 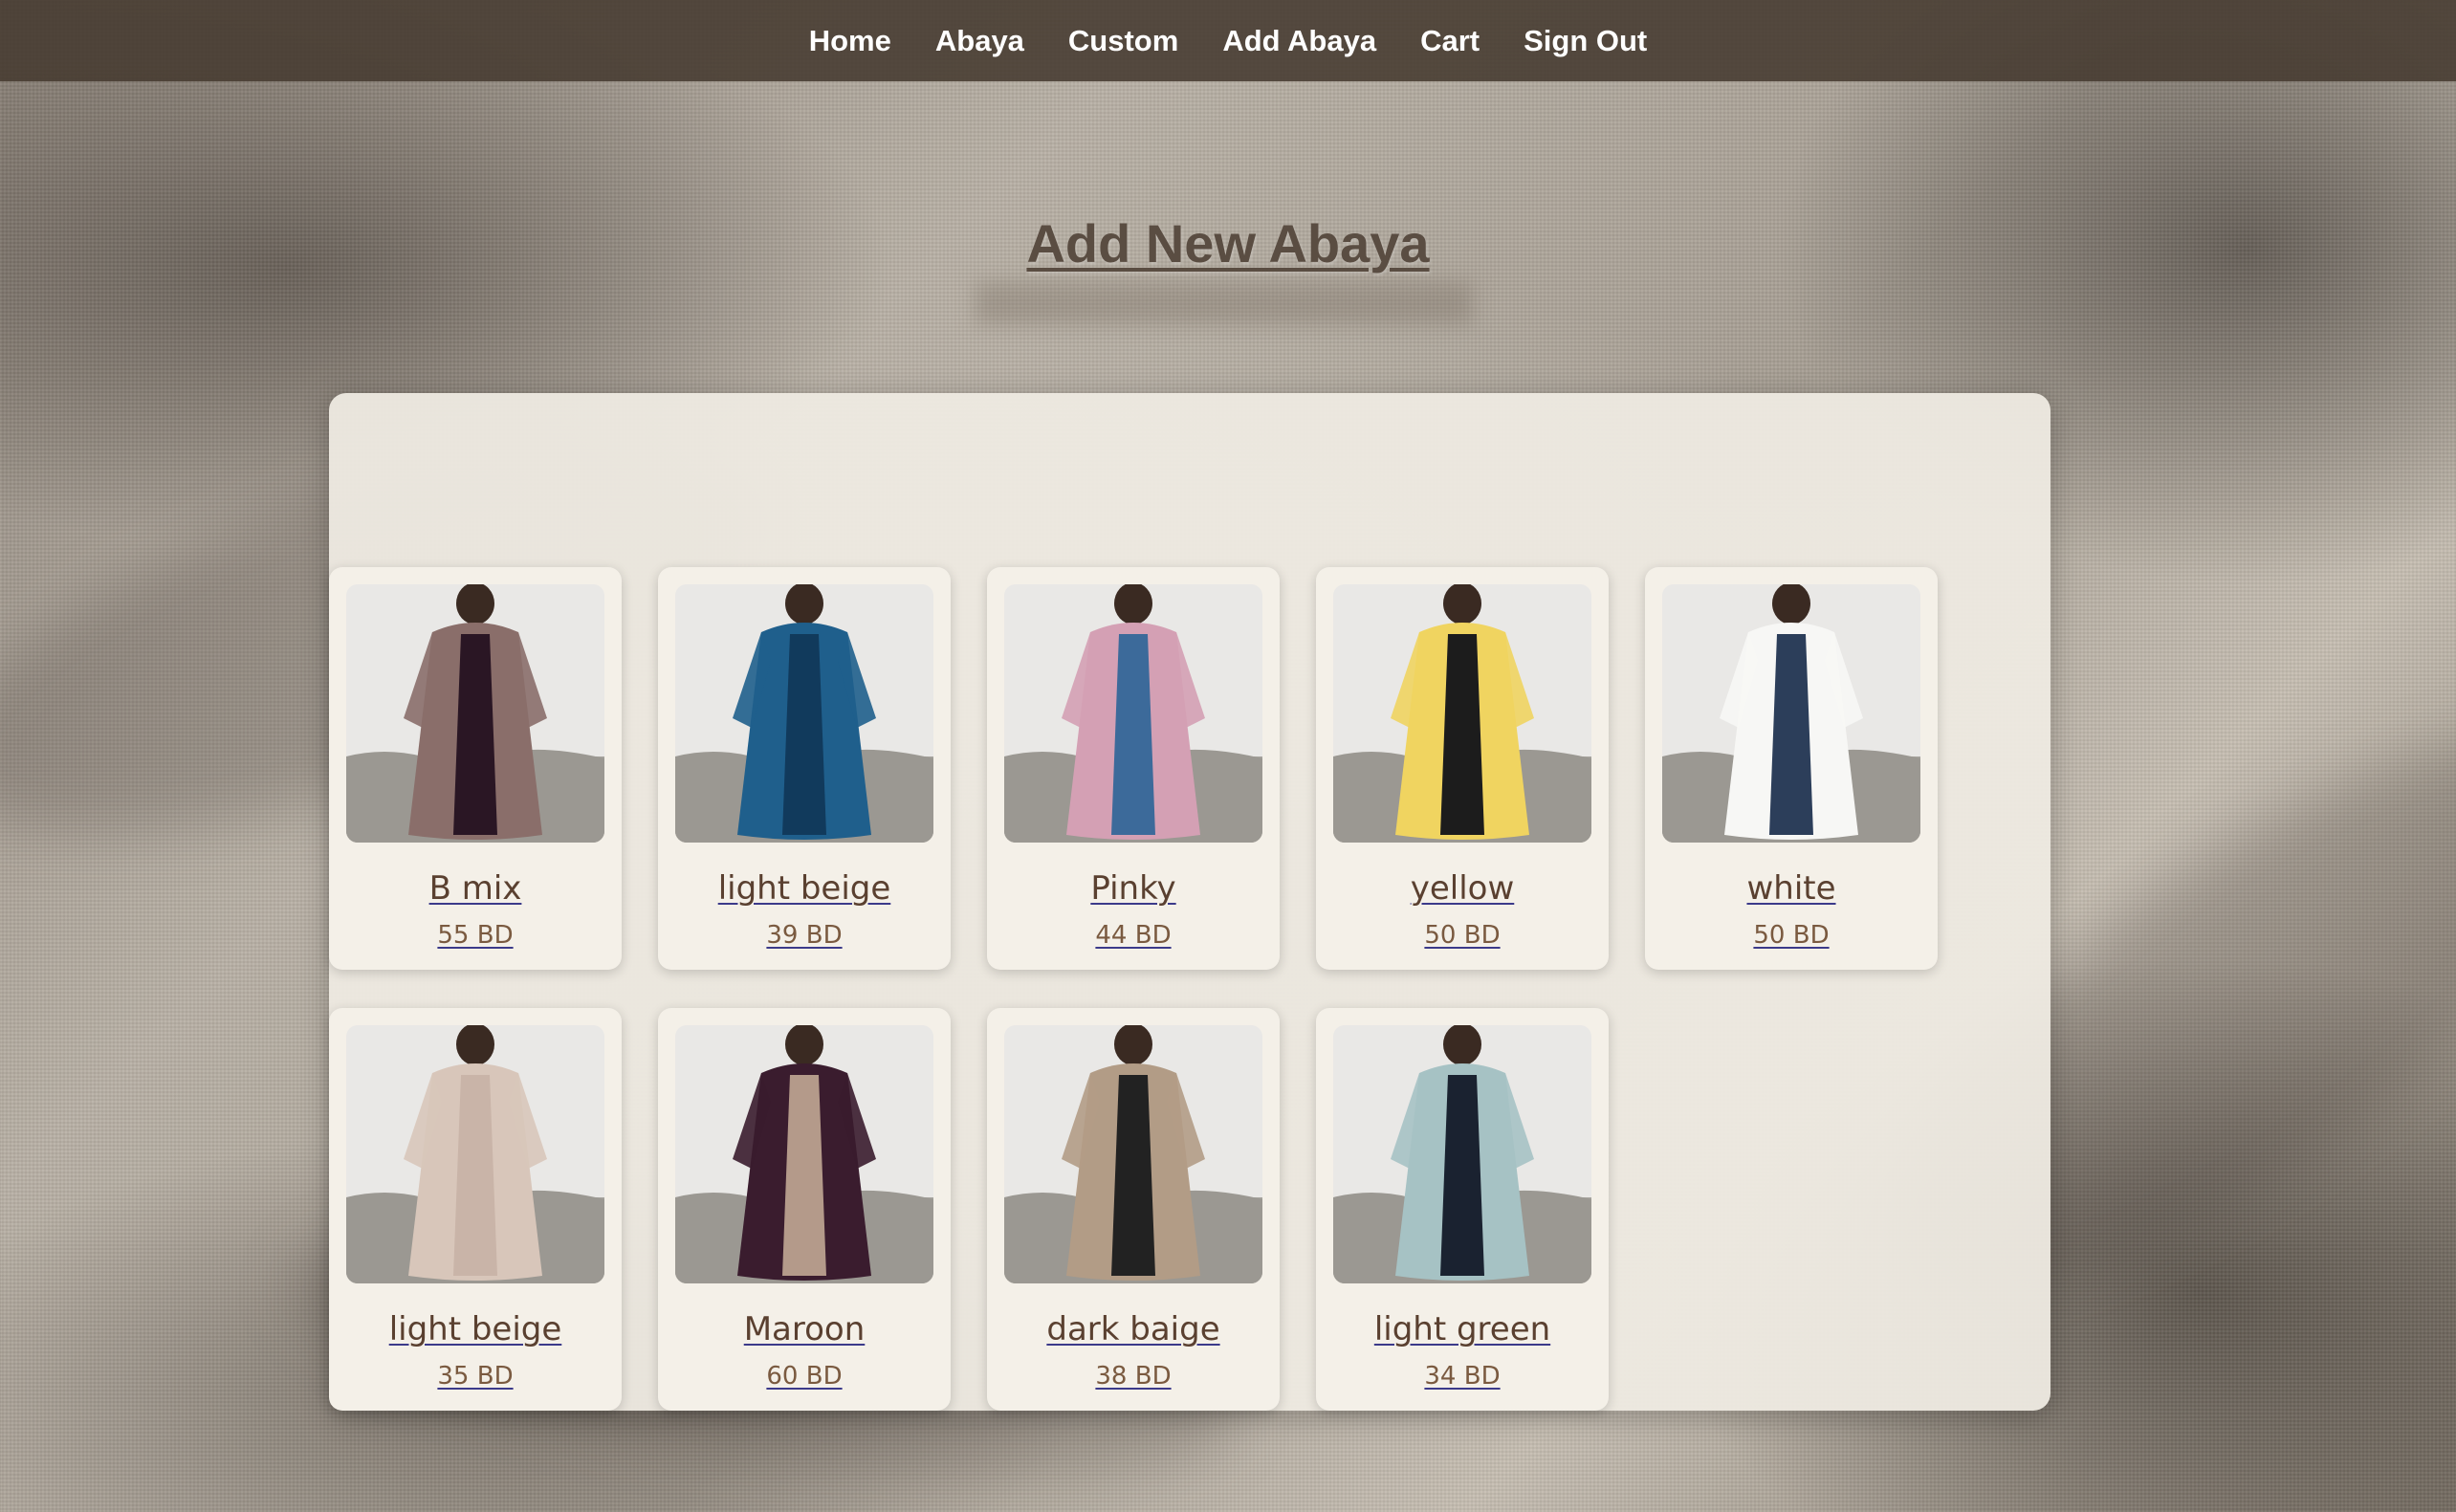 I want to click on nav-custom-link: Custom, so click(x=1123, y=41).